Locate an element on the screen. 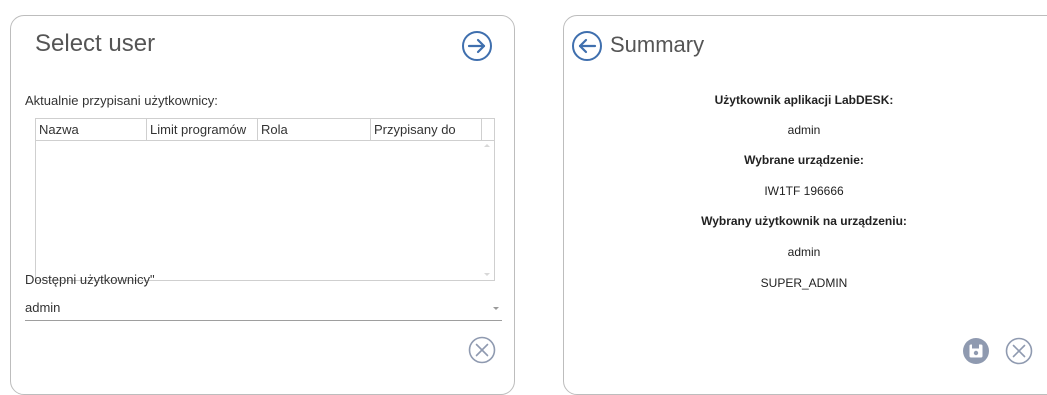 This screenshot has height=395, width=1047. device-user-label: Wybrany użytkownik na urządzeniu: is located at coordinates (804, 221).